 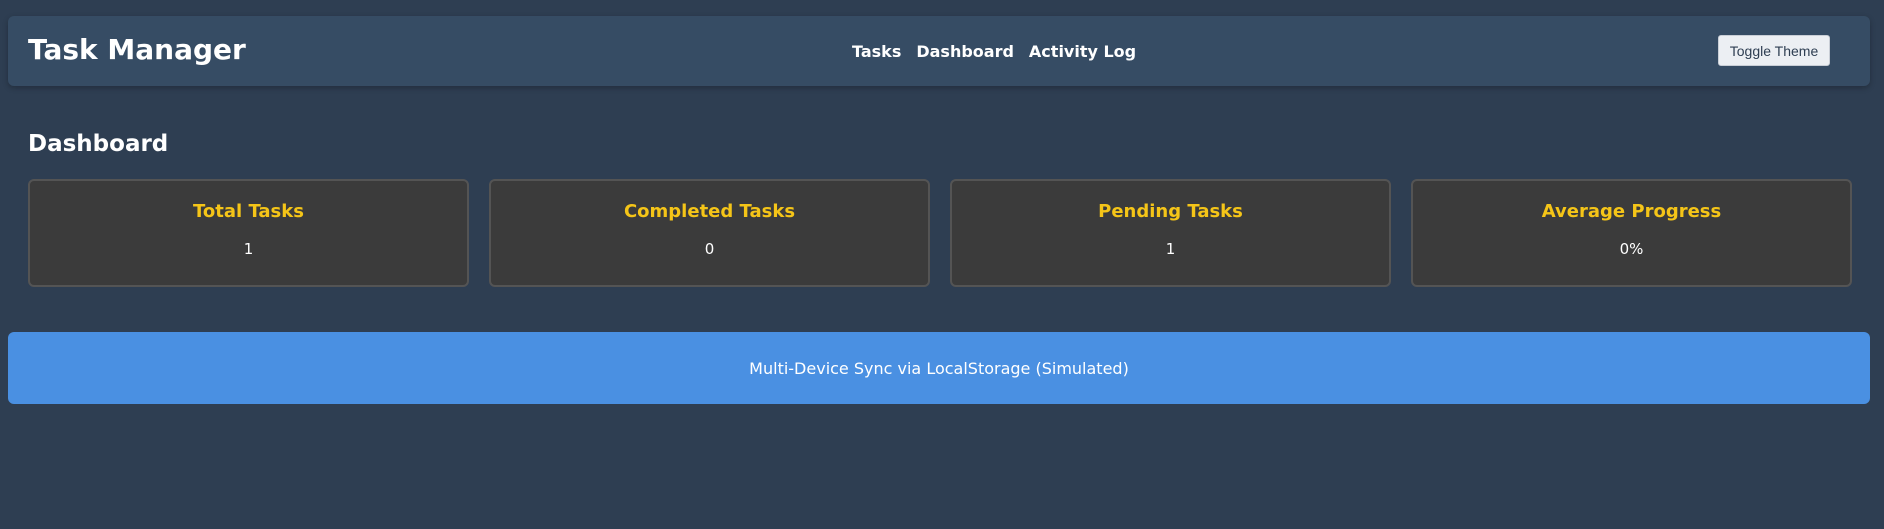 I want to click on stat-card-average-progress: Average Progress 0%, so click(x=1631, y=233).